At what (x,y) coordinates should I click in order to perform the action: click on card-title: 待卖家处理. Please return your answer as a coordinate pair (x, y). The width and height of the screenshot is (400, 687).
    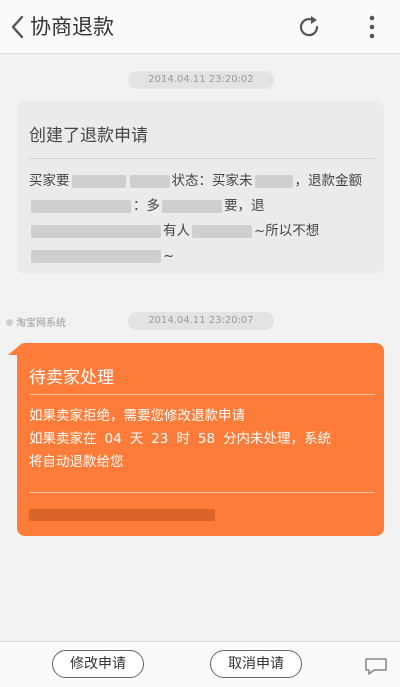
    Looking at the image, I should click on (71, 378).